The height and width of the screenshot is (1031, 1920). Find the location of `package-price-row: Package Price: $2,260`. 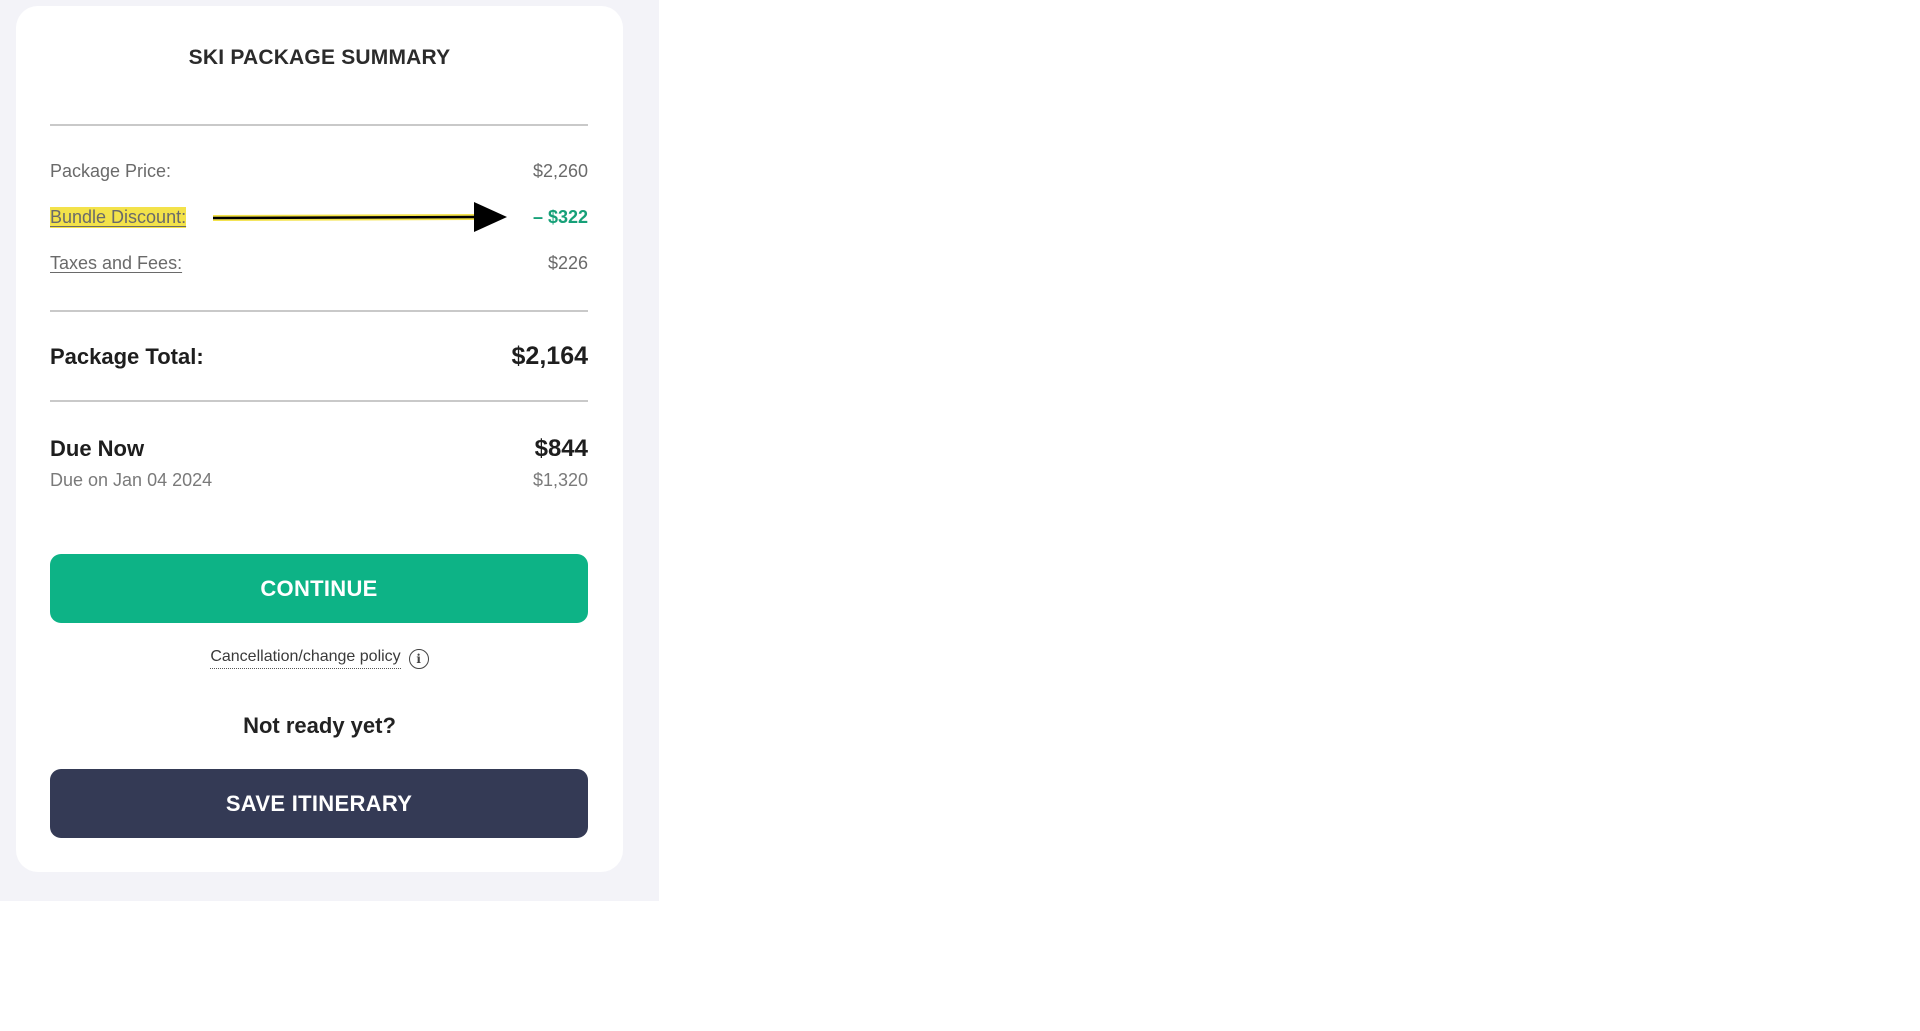

package-price-row: Package Price: $2,260 is located at coordinates (319, 171).